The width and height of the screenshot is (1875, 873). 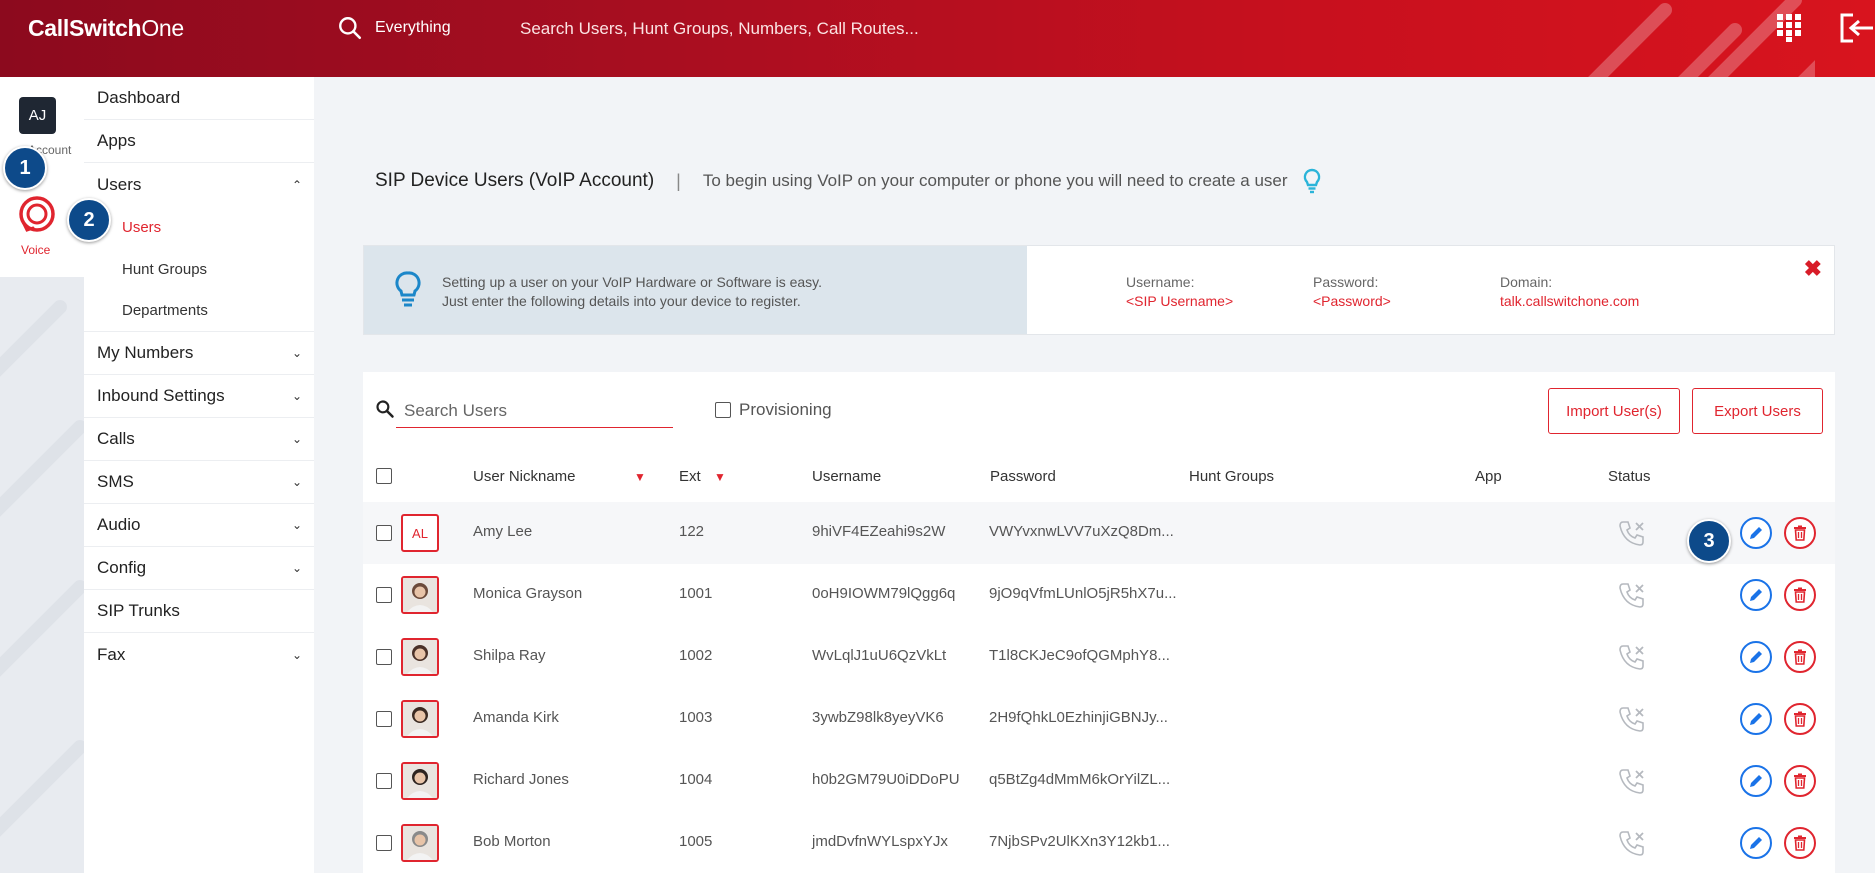 What do you see at coordinates (199, 568) in the screenshot?
I see `sidebar-item-config: Config ⌄` at bounding box center [199, 568].